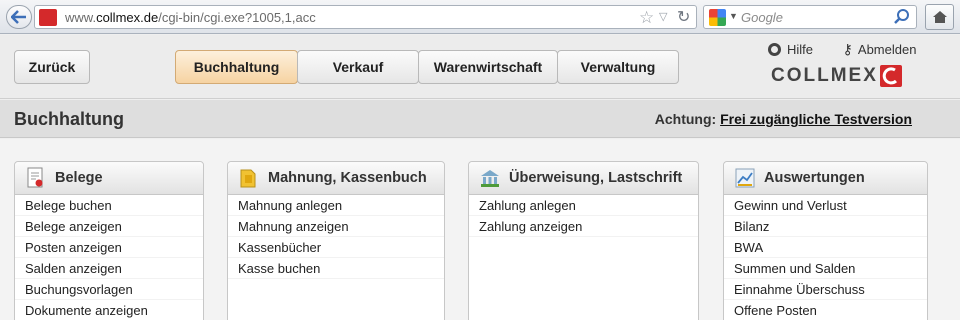 This screenshot has height=320, width=960. I want to click on collmex-logo: COLLMEX, so click(836, 76).